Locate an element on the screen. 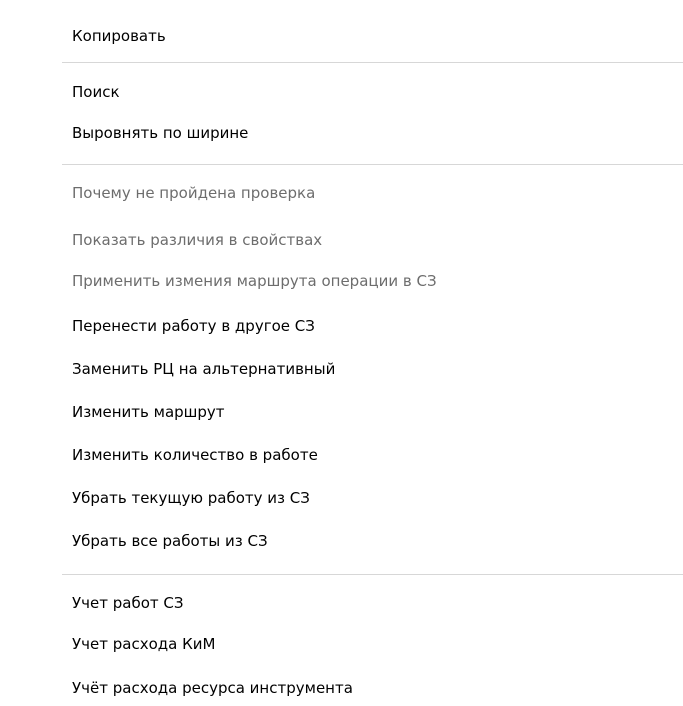 This screenshot has height=706, width=683. menu-item-work-accounting: Учет работ СЗ is located at coordinates (127, 603).